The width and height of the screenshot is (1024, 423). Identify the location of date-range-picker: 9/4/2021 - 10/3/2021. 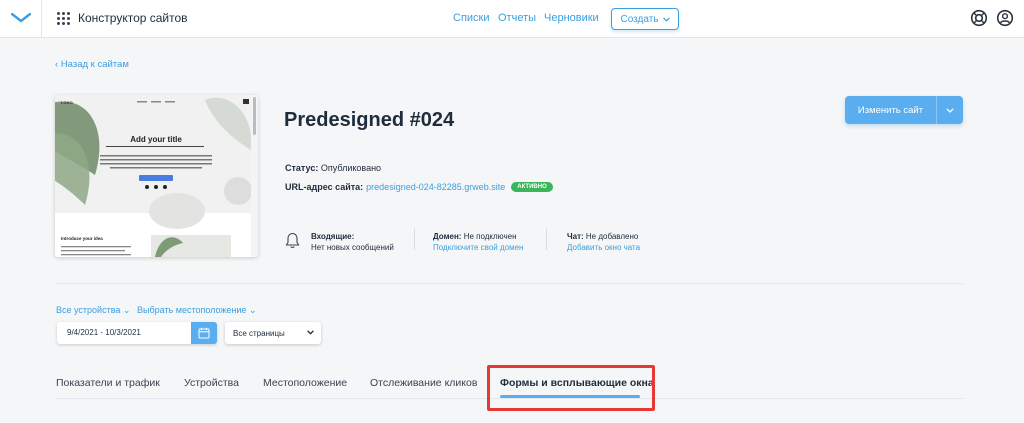
(137, 333).